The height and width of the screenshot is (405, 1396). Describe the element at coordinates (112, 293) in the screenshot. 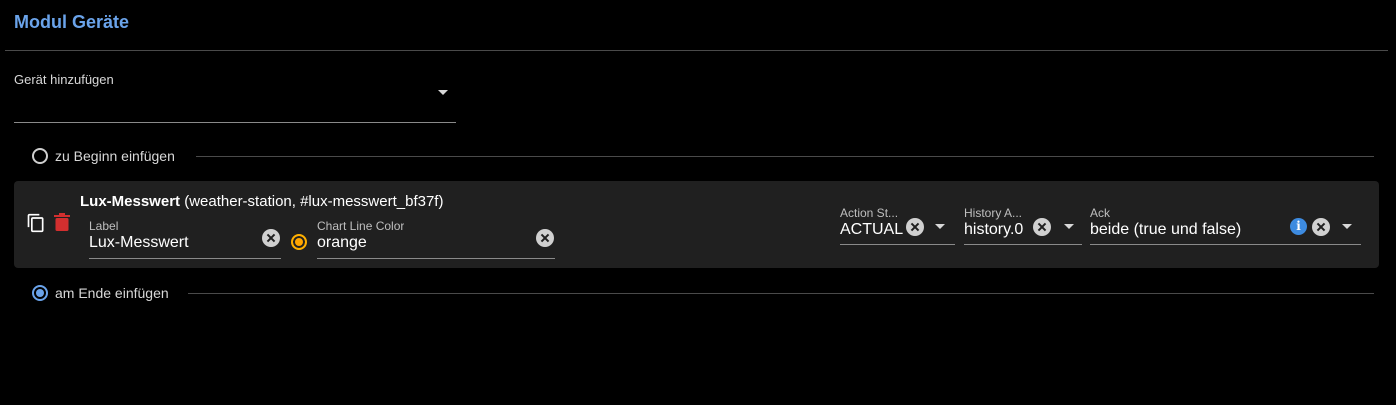

I see `insert-end-label: am Ende einfügen` at that location.